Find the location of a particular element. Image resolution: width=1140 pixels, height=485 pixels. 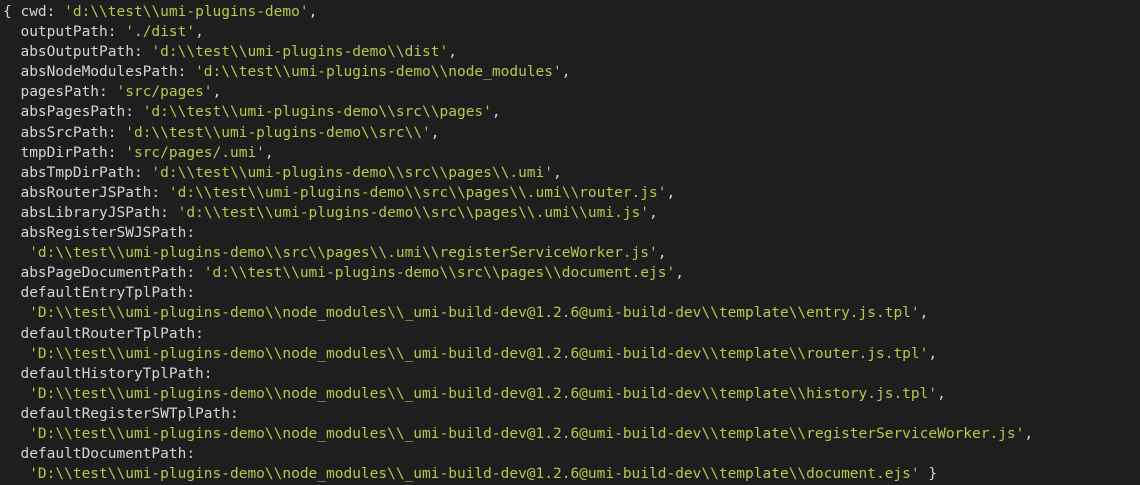

property-key: outputPath is located at coordinates (55, 32).